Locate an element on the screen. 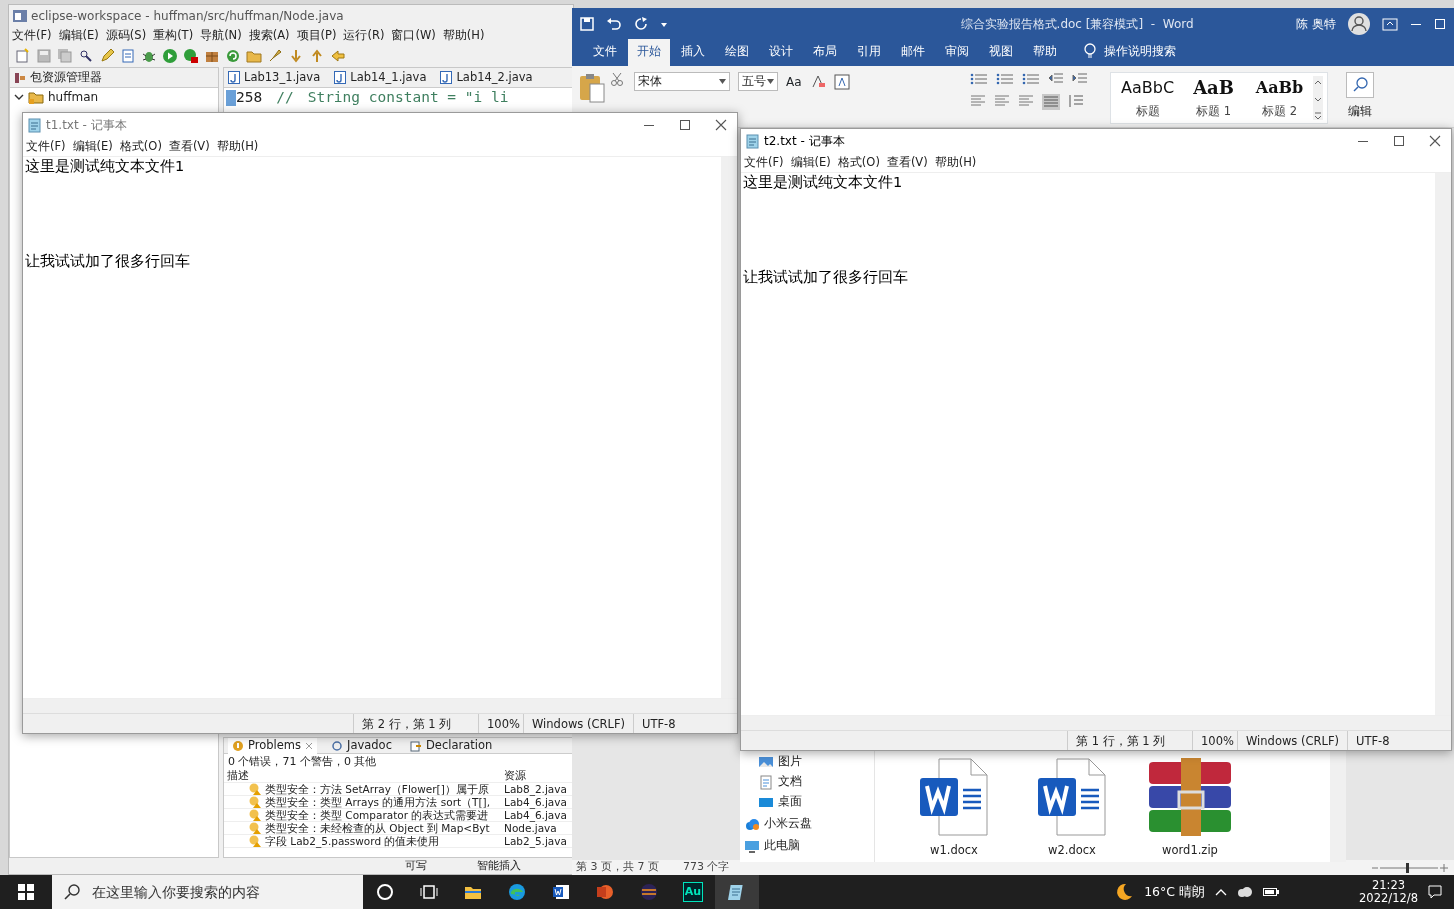 This screenshot has height=909, width=1454. editing-button: 编辑 is located at coordinates (1359, 111).